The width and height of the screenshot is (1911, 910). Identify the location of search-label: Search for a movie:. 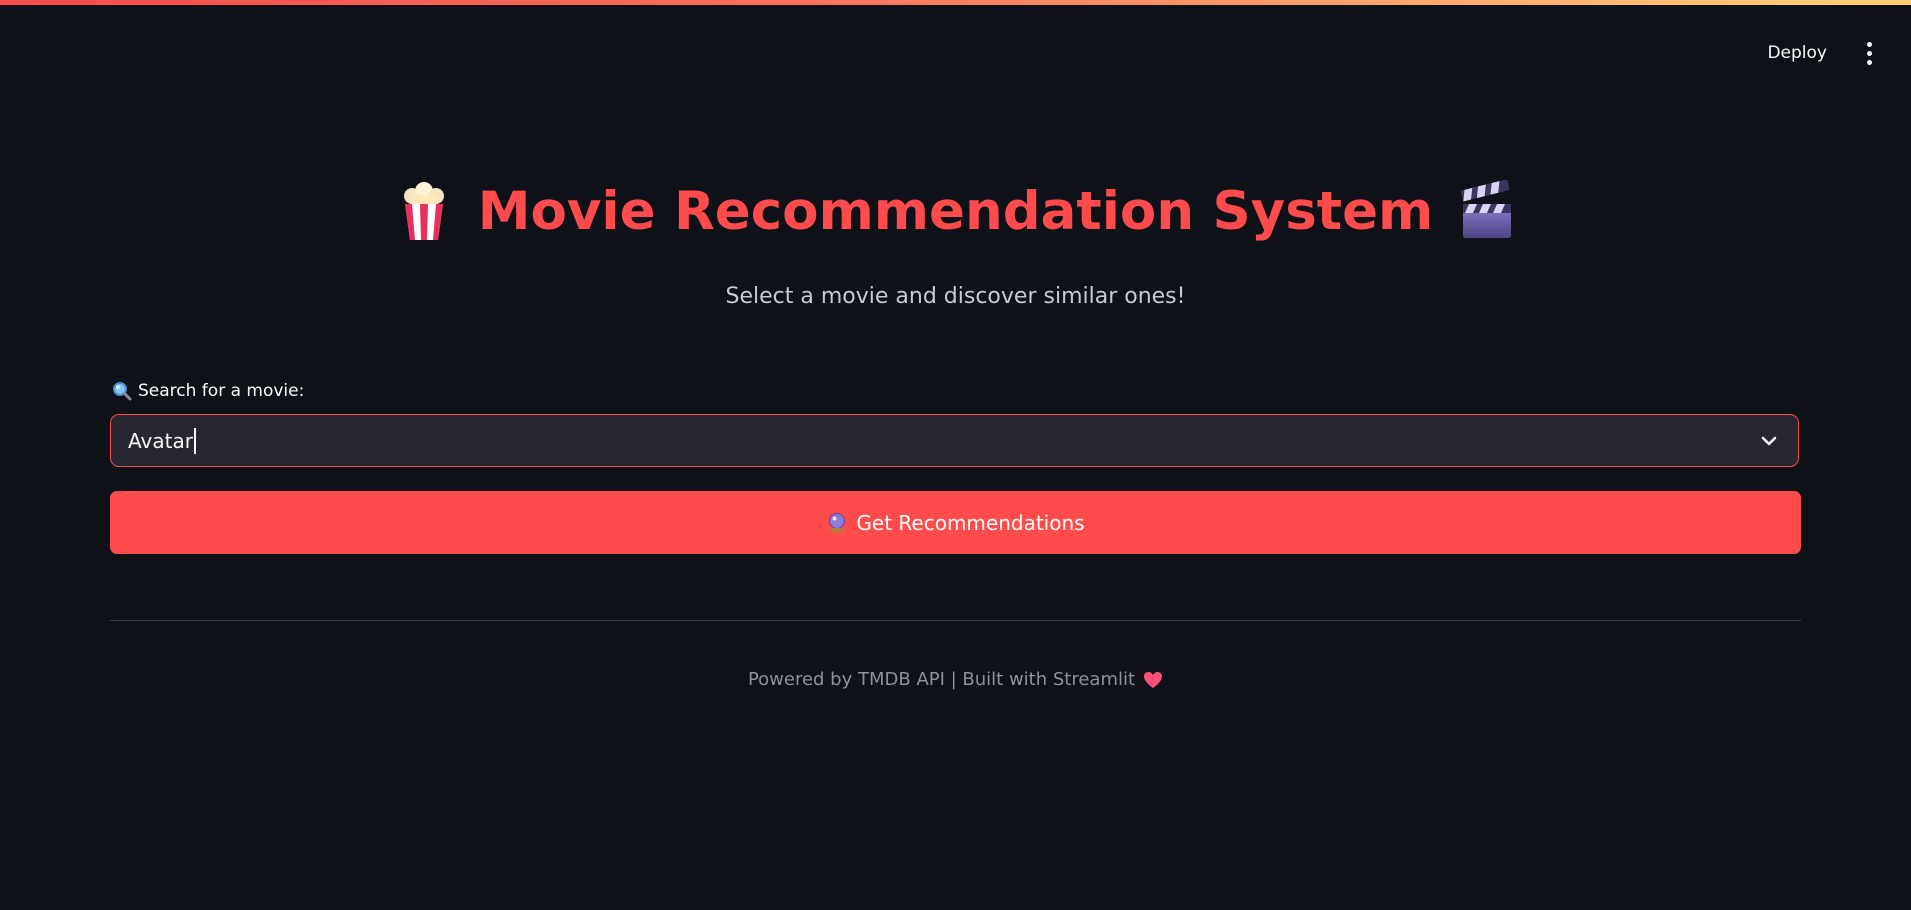
(208, 391).